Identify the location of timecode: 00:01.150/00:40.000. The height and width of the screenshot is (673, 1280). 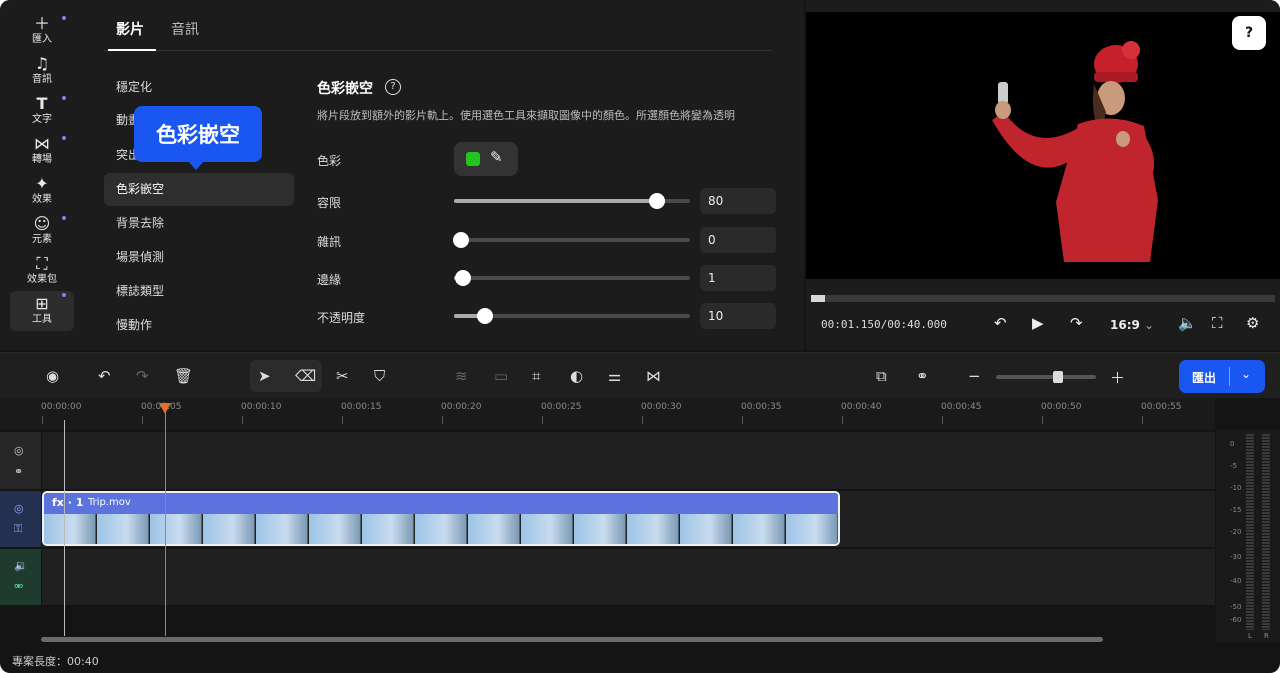
(884, 324).